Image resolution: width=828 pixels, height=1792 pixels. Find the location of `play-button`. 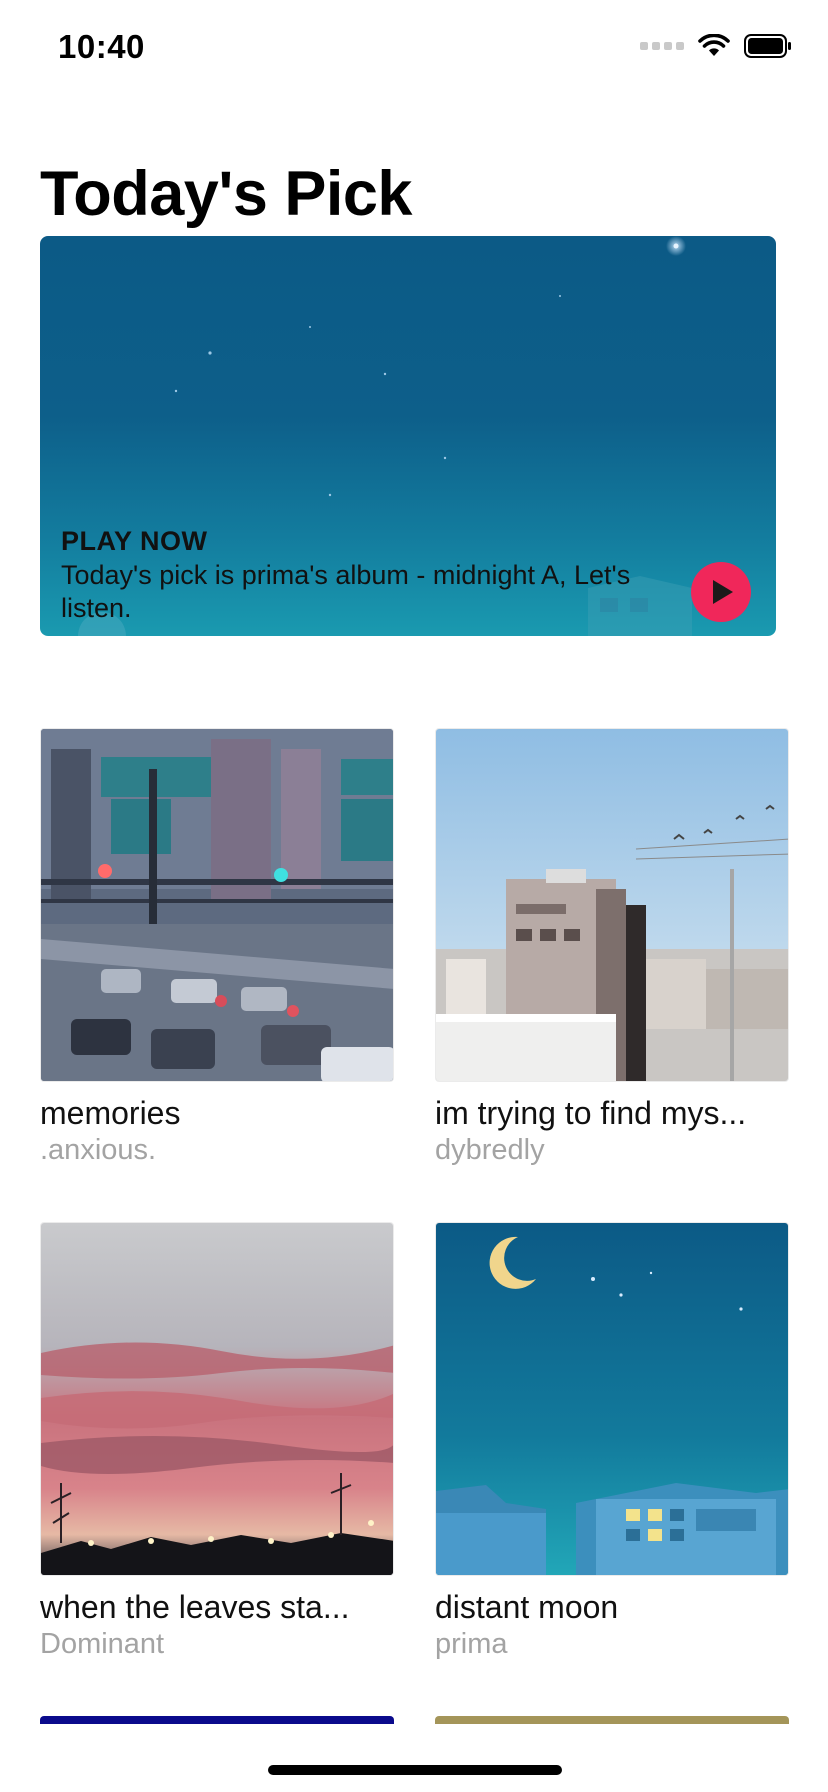

play-button is located at coordinates (721, 592).